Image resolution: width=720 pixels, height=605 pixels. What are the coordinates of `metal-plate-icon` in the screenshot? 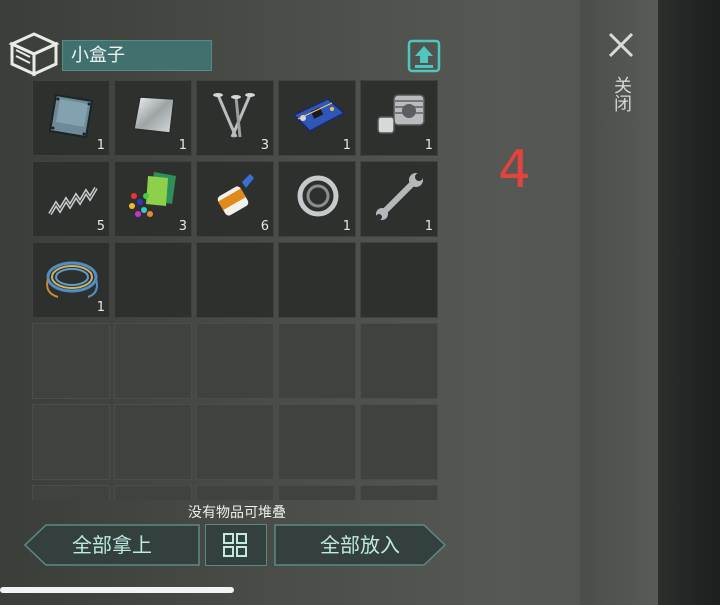 It's located at (71, 116).